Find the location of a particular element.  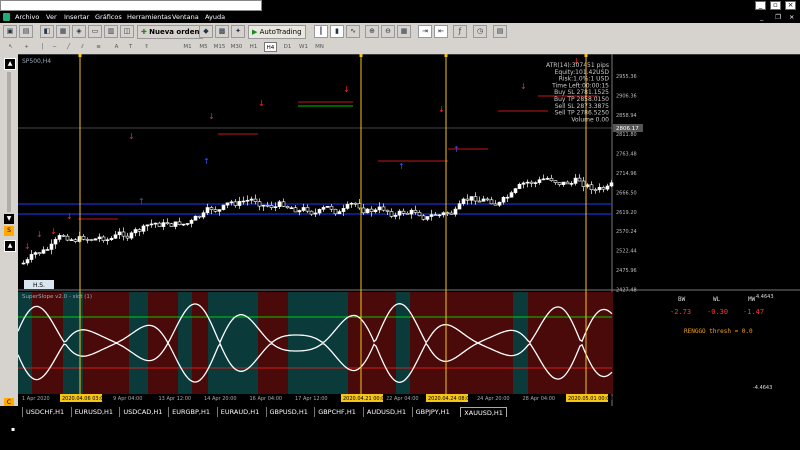

left-panel: ▲ ▼ S ▲ C is located at coordinates (9, 231).